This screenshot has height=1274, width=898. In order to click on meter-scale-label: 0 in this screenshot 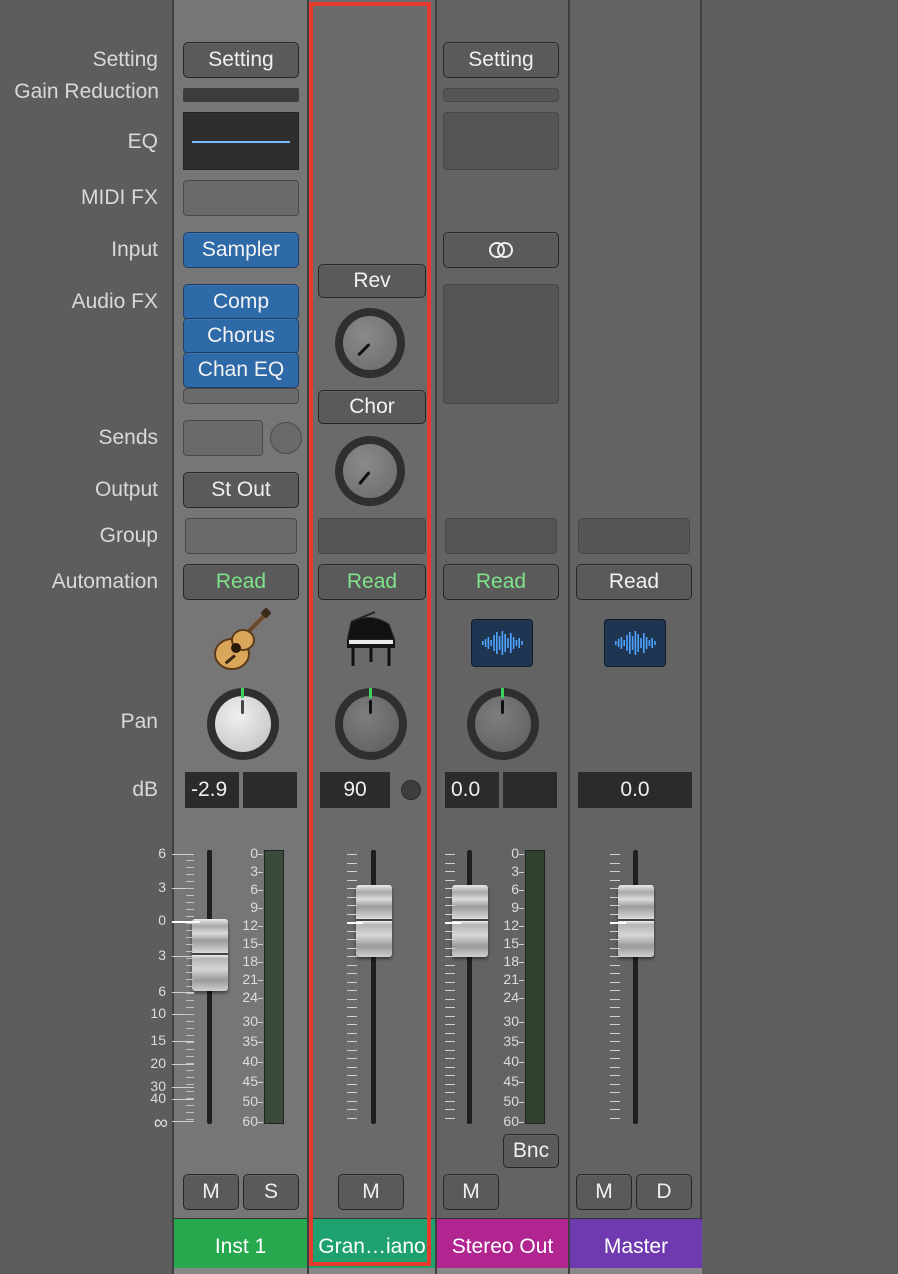, I will do `click(254, 853)`.